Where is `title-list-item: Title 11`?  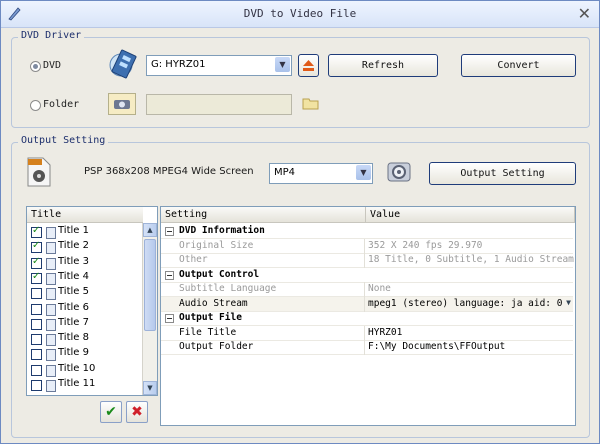 title-list-item: Title 11 is located at coordinates (86, 385).